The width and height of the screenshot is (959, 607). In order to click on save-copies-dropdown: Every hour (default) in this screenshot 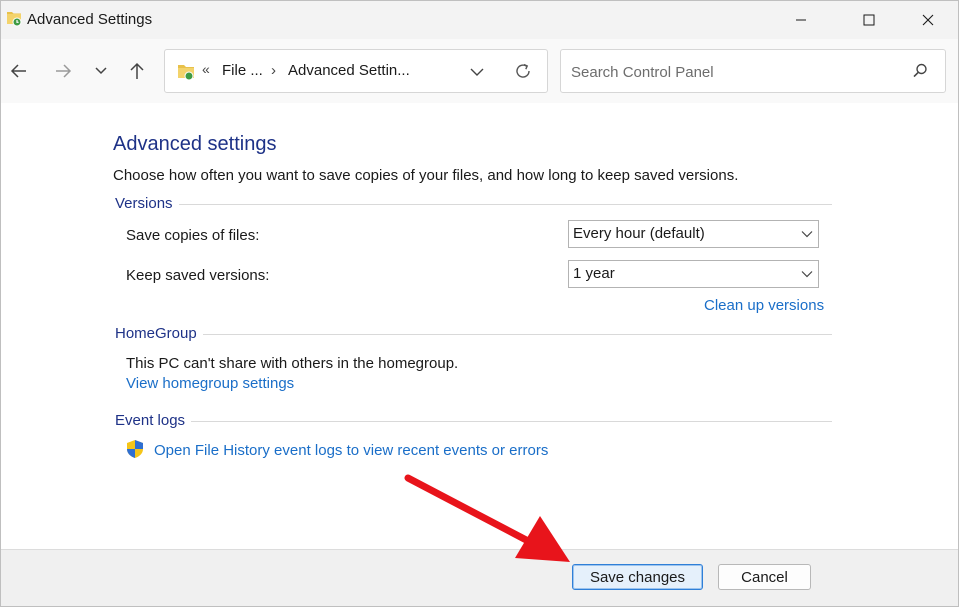, I will do `click(693, 234)`.